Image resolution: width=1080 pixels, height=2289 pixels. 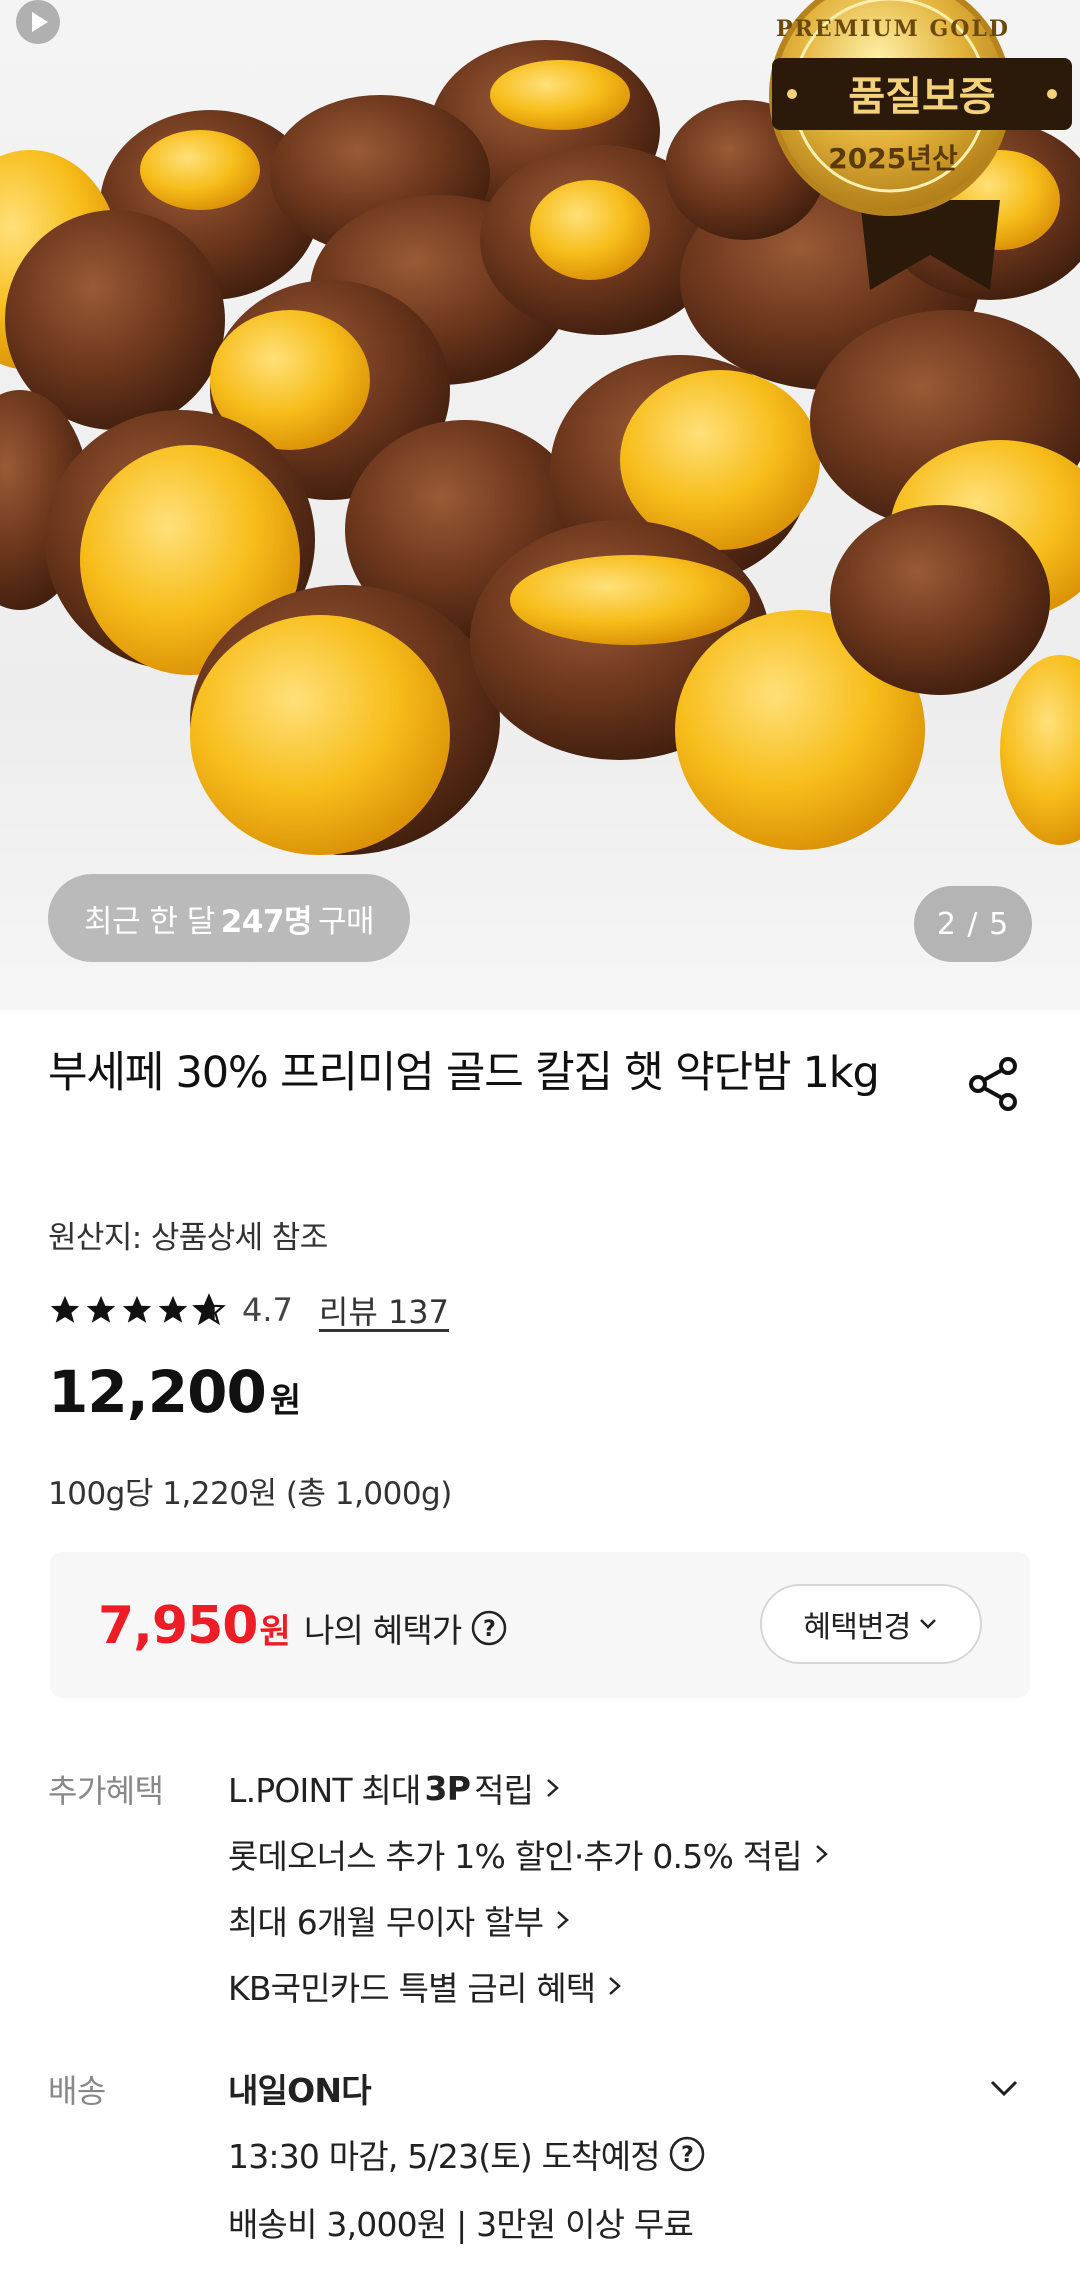 What do you see at coordinates (300, 2090) in the screenshot?
I see `shipping-title: 내일ON다` at bounding box center [300, 2090].